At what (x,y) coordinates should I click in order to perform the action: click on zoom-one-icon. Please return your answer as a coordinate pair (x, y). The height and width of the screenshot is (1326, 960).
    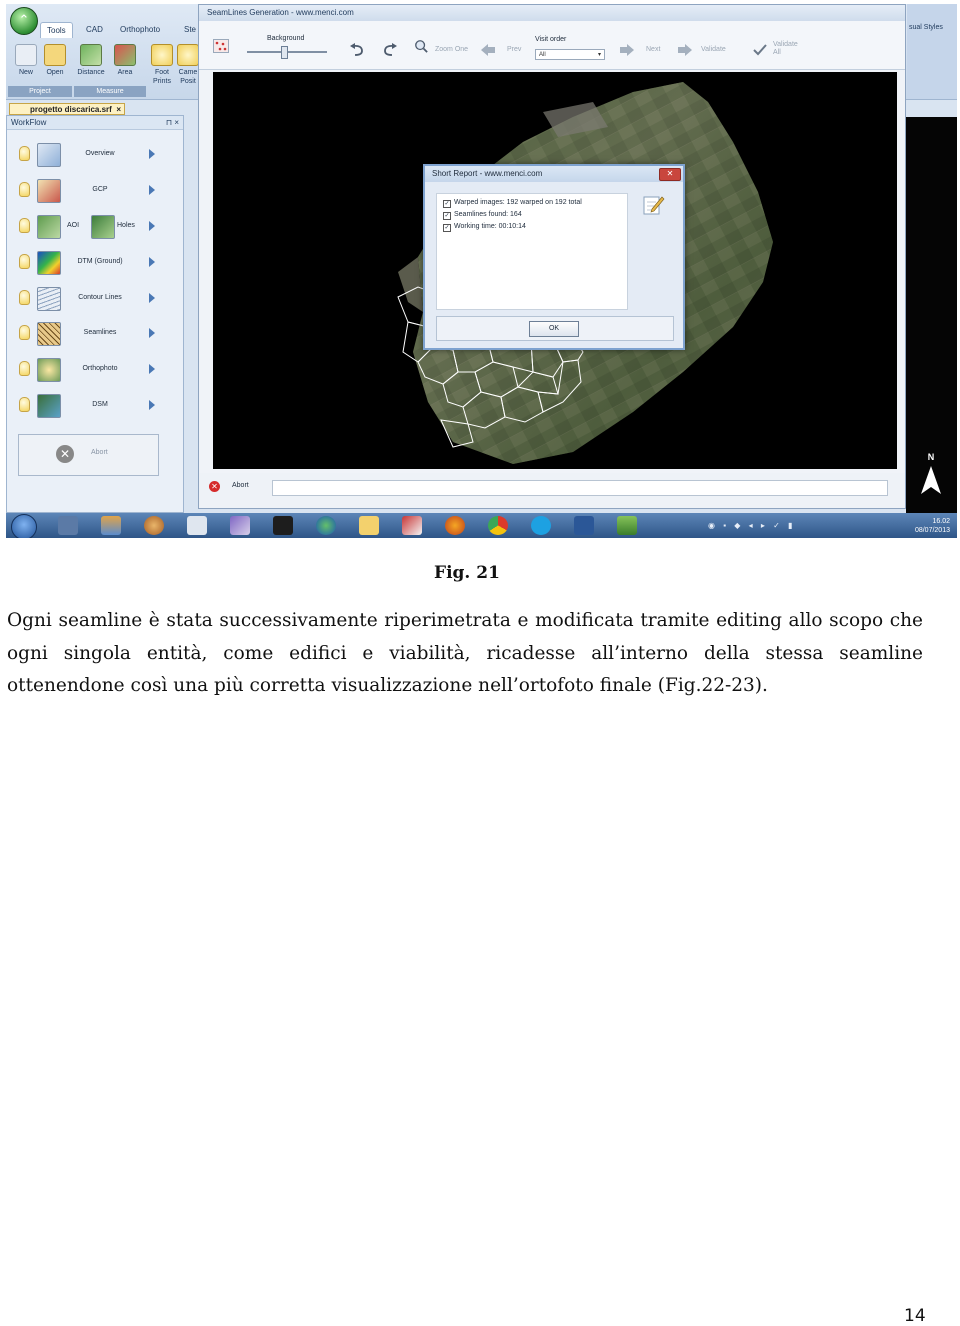
    Looking at the image, I should click on (421, 46).